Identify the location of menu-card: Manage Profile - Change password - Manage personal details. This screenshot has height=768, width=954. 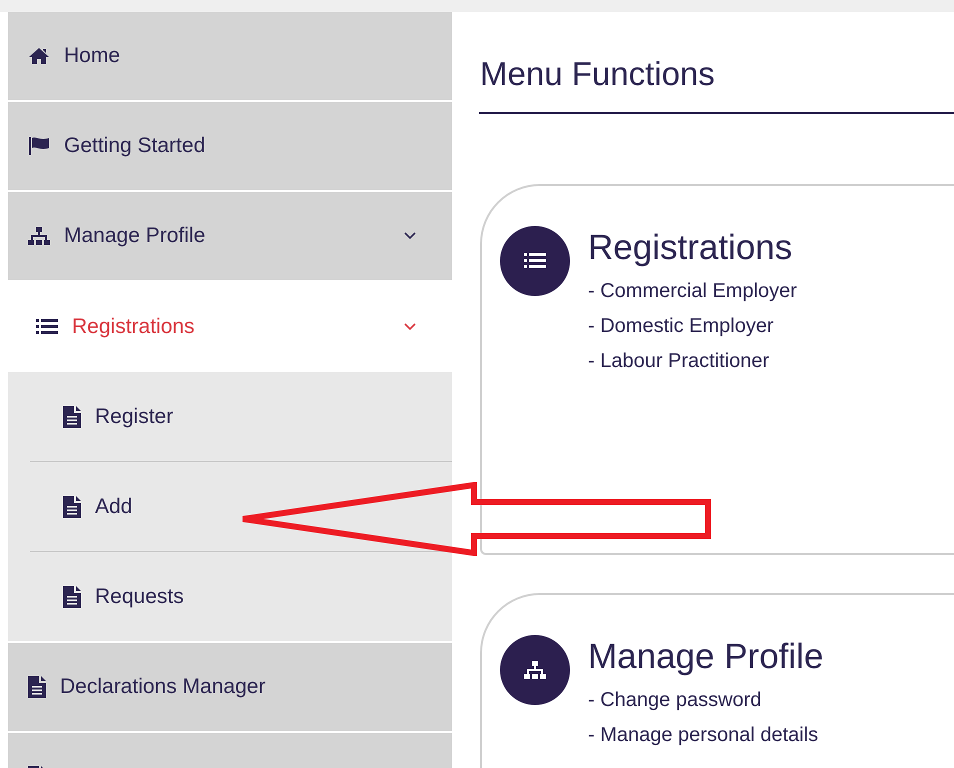
(717, 680).